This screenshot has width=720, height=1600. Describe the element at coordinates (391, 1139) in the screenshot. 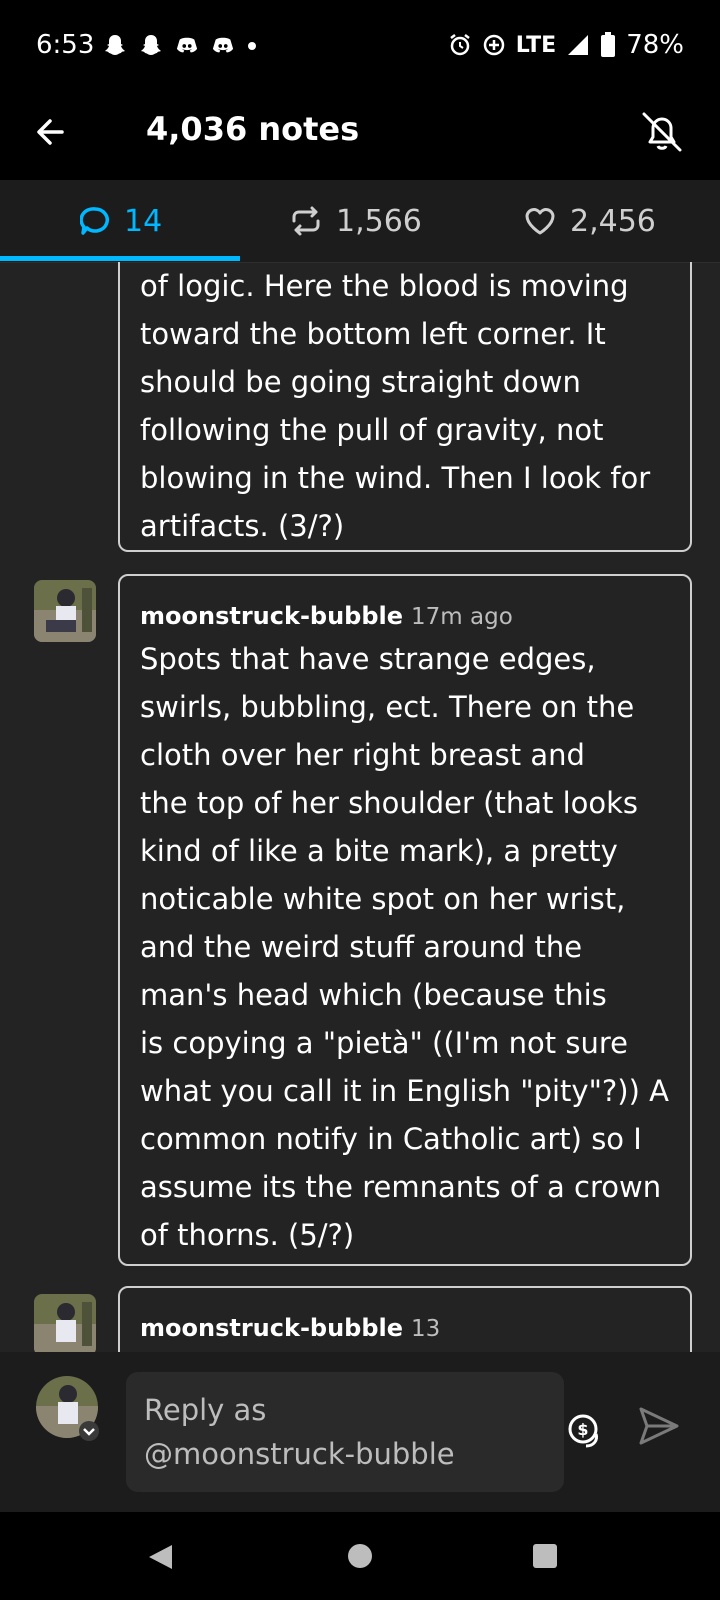

I see `note-line: common notify in Catholic art) so I` at that location.